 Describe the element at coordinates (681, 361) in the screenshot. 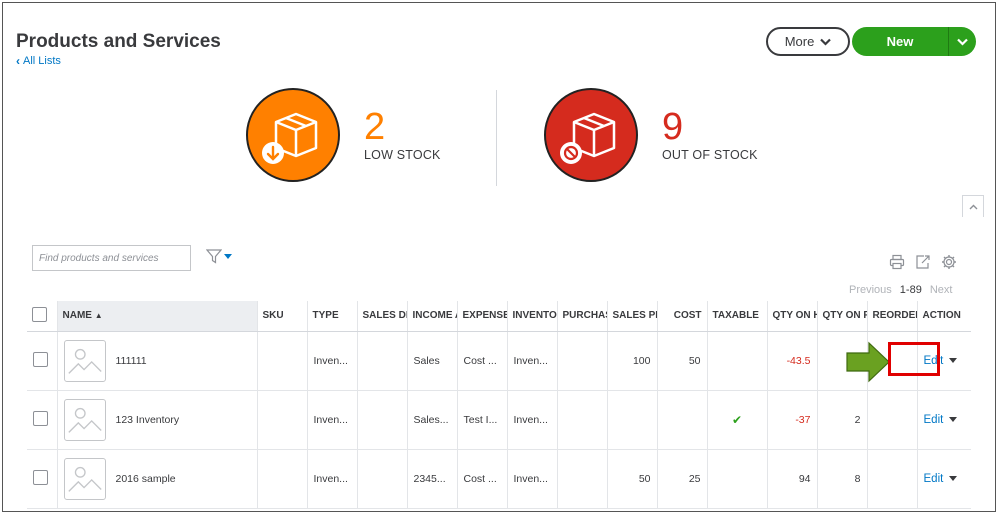

I see `cost-cell: 50` at that location.